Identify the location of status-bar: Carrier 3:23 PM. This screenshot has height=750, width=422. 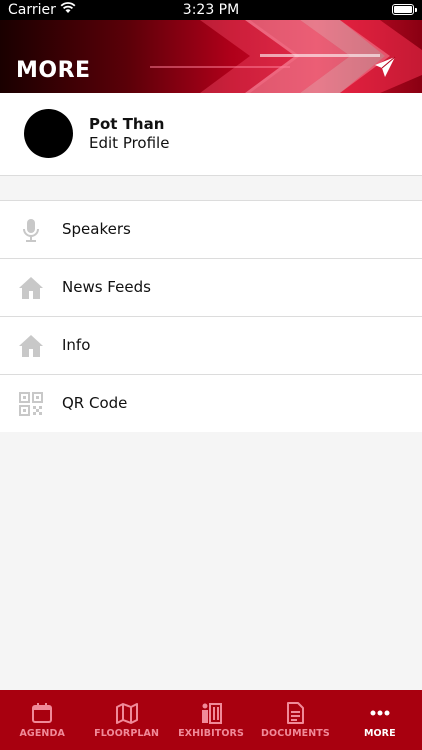
(211, 10).